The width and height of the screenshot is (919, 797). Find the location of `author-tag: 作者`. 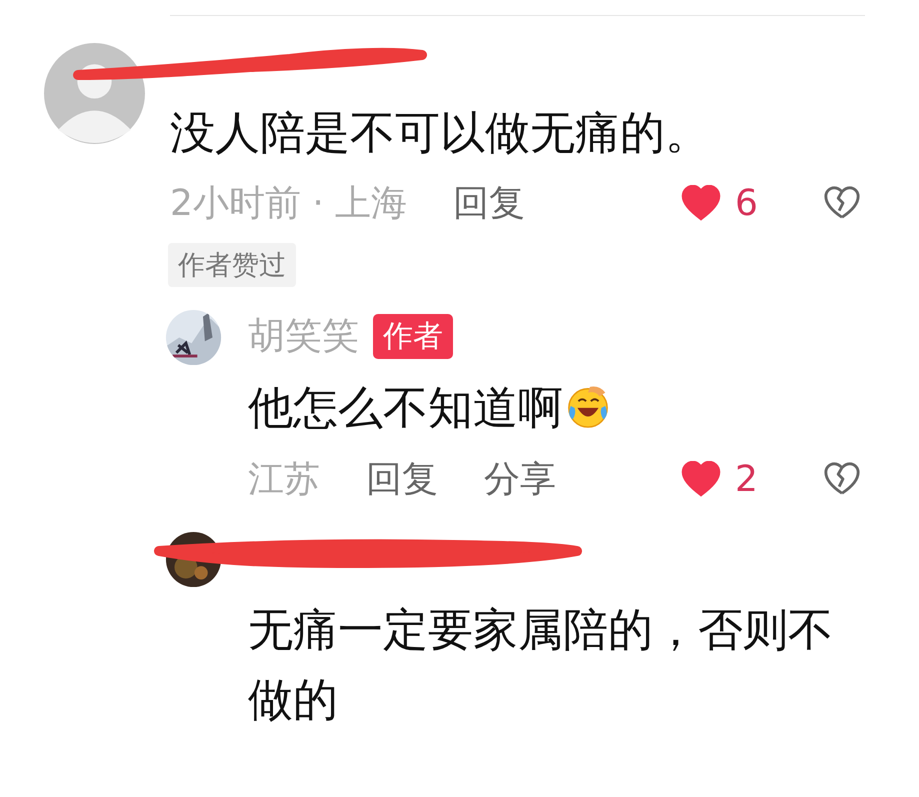

author-tag: 作者 is located at coordinates (413, 336).